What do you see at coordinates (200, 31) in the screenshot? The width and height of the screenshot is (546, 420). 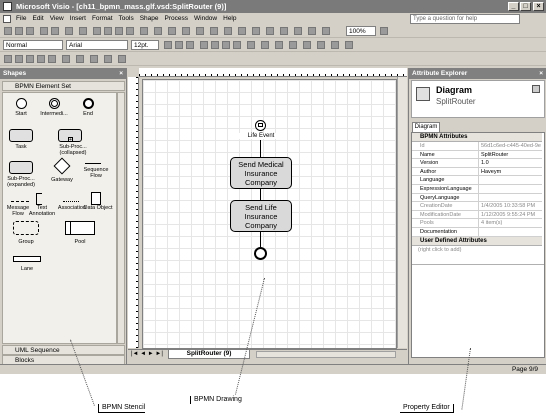 I see `layers-icon` at bounding box center [200, 31].